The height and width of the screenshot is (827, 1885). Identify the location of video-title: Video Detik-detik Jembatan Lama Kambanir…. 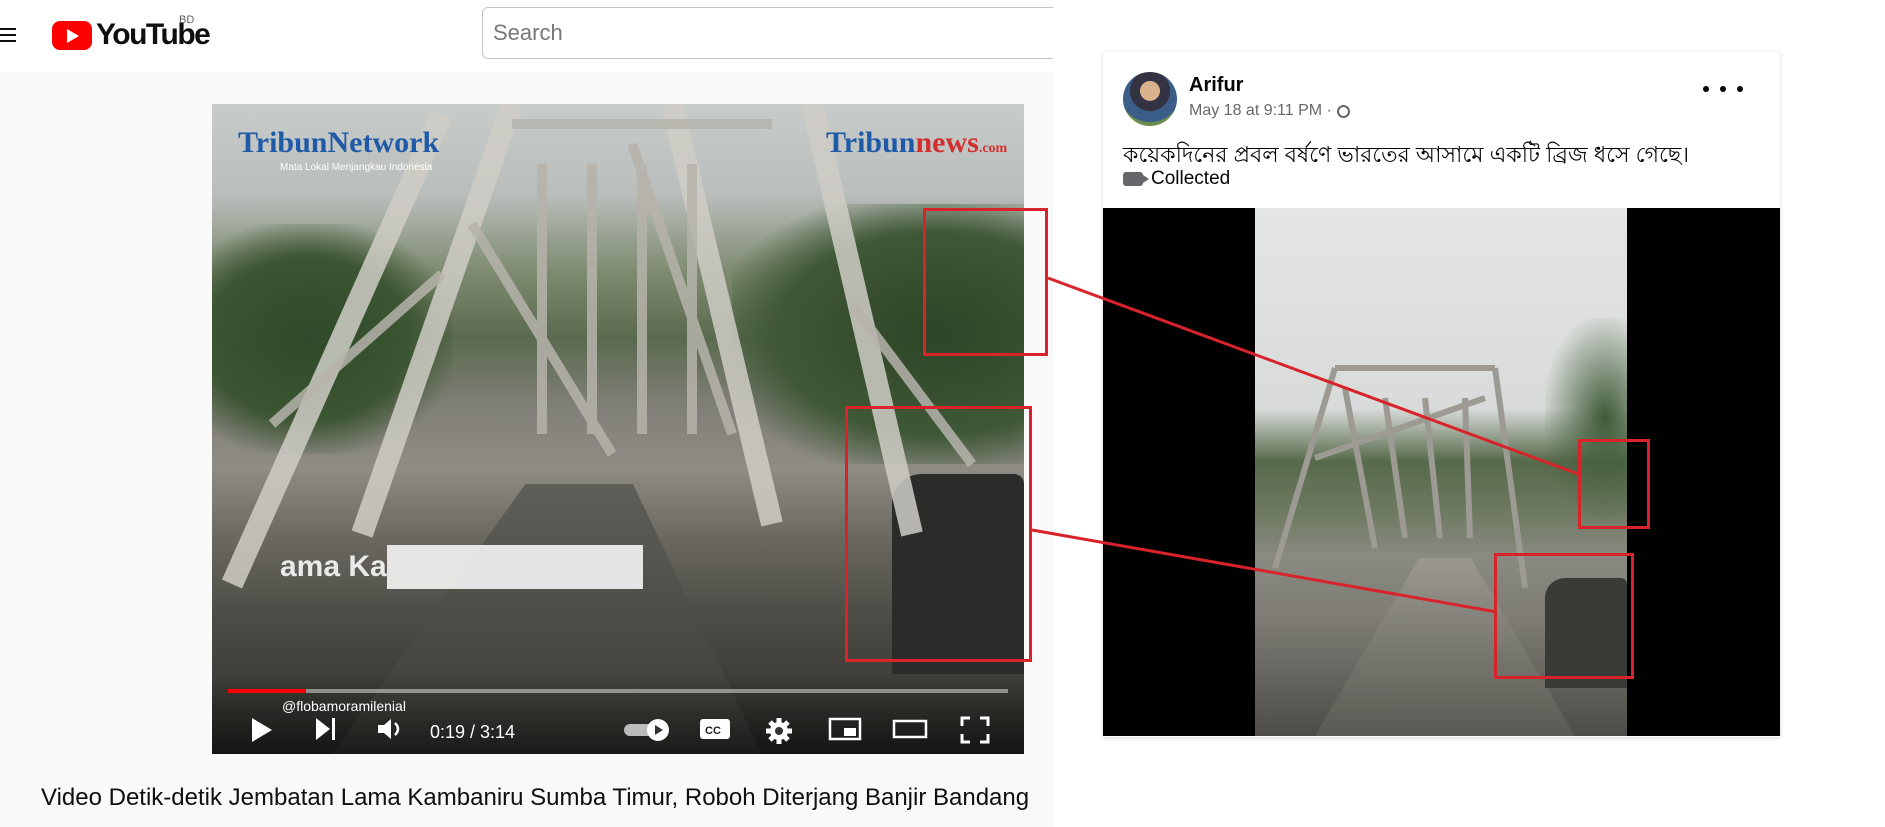
(535, 798).